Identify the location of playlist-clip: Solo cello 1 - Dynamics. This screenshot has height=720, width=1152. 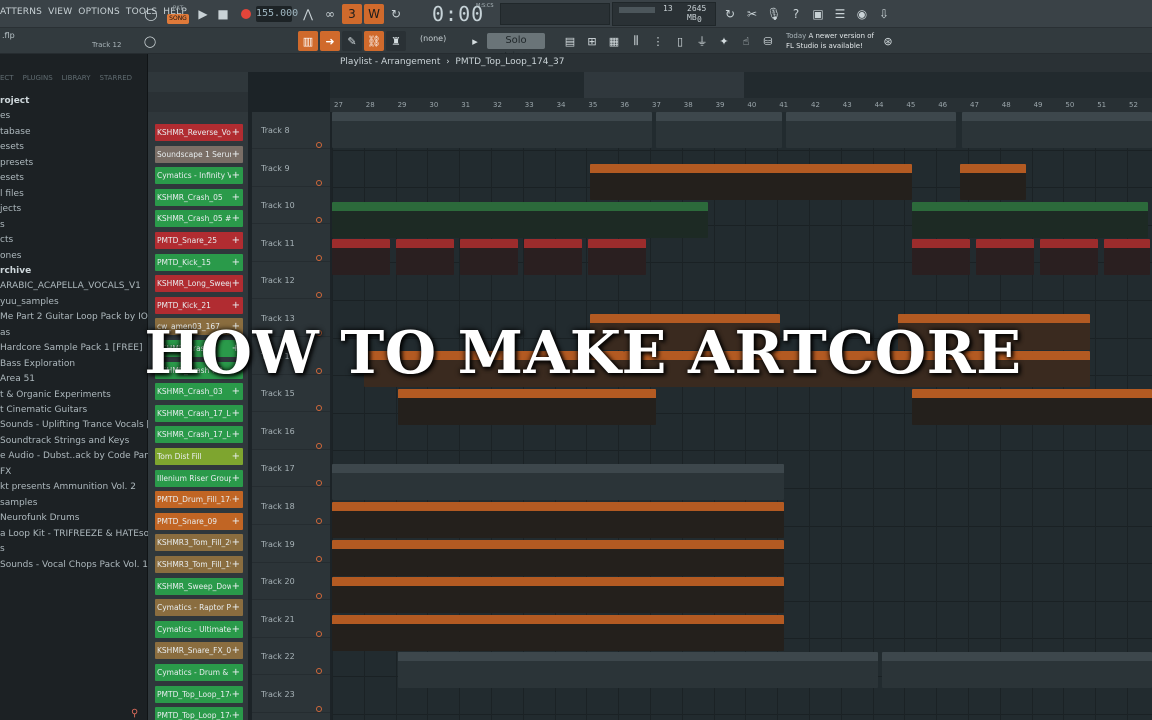
(558, 595).